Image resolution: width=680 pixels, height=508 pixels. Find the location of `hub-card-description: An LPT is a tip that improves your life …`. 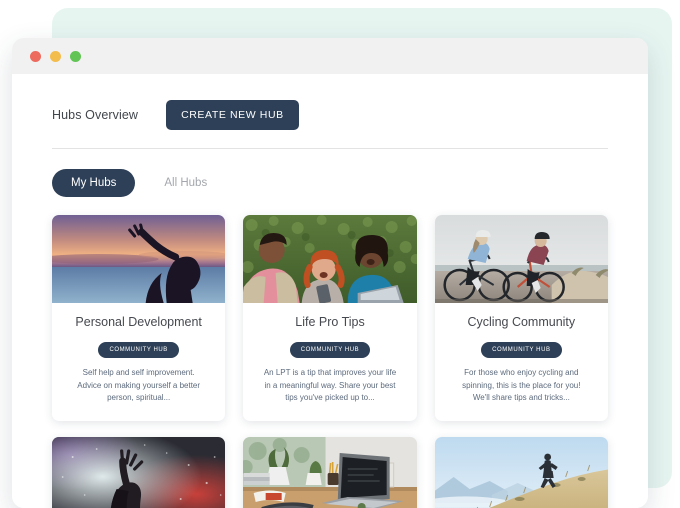

hub-card-description: An LPT is a tip that improves your life … is located at coordinates (329, 386).